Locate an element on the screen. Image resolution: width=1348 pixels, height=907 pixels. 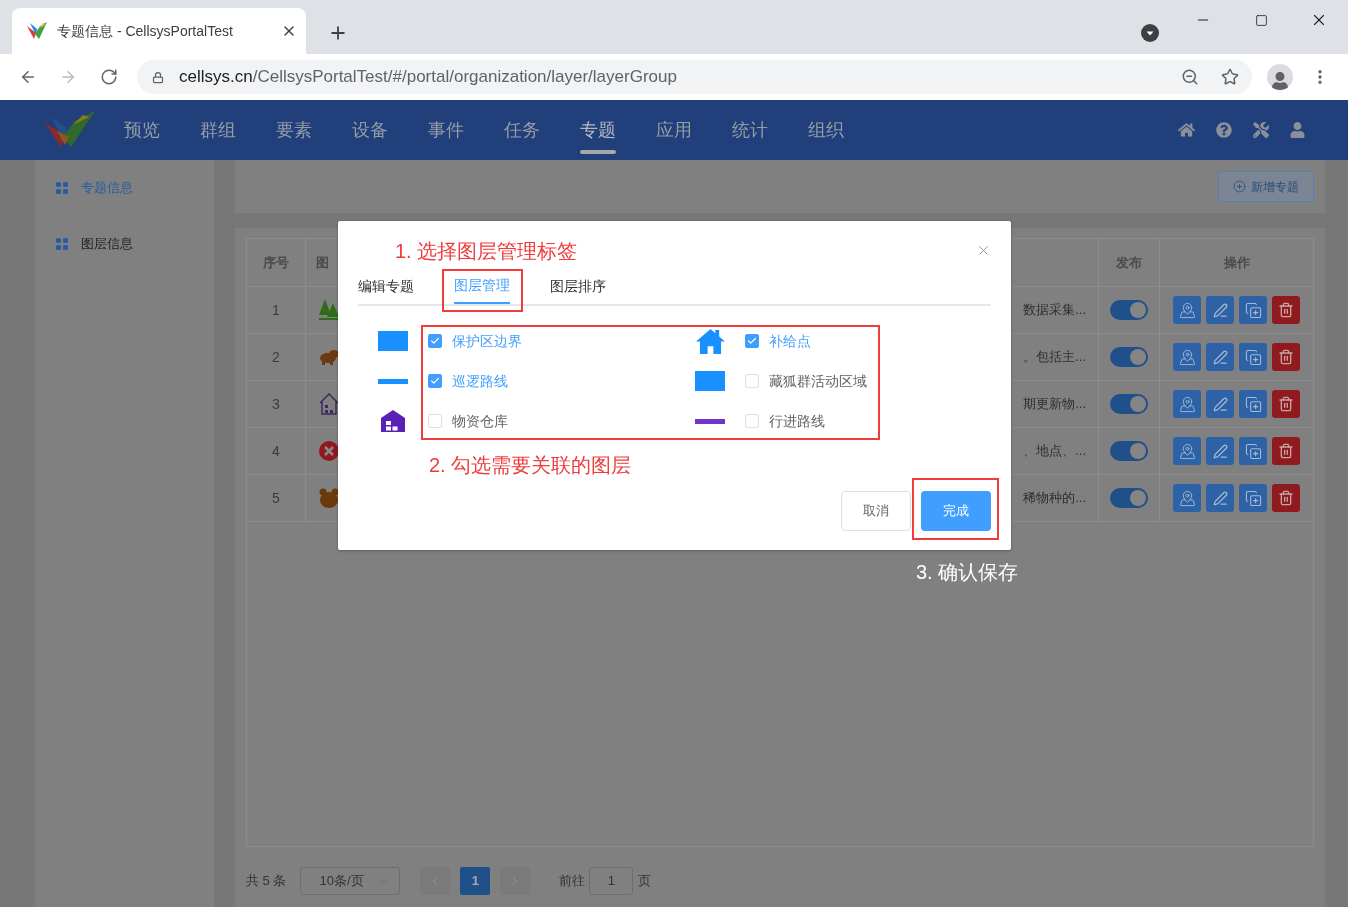
layer-label: 行进路线 is located at coordinates (797, 421).